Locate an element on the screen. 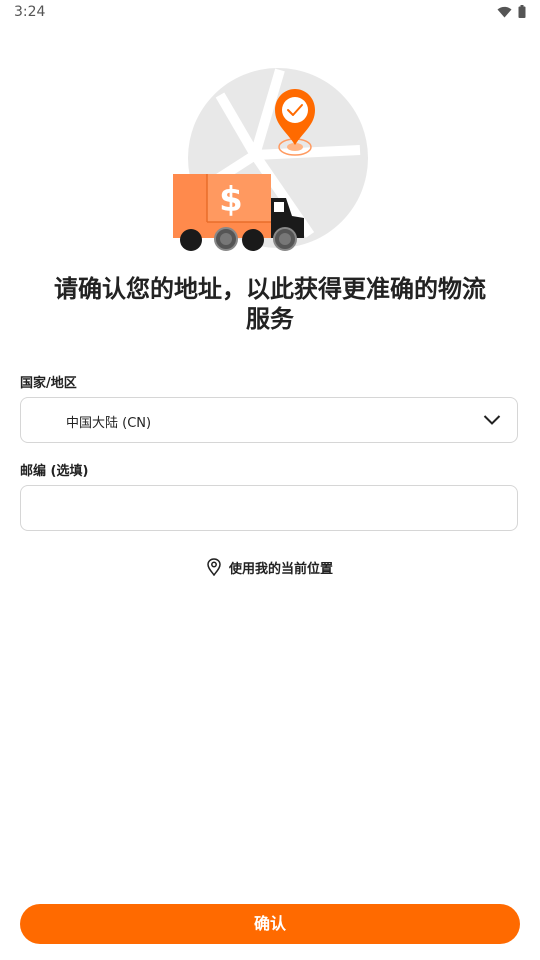 The width and height of the screenshot is (540, 960). country-select-value: 中国大陆 (CN) is located at coordinates (109, 423).